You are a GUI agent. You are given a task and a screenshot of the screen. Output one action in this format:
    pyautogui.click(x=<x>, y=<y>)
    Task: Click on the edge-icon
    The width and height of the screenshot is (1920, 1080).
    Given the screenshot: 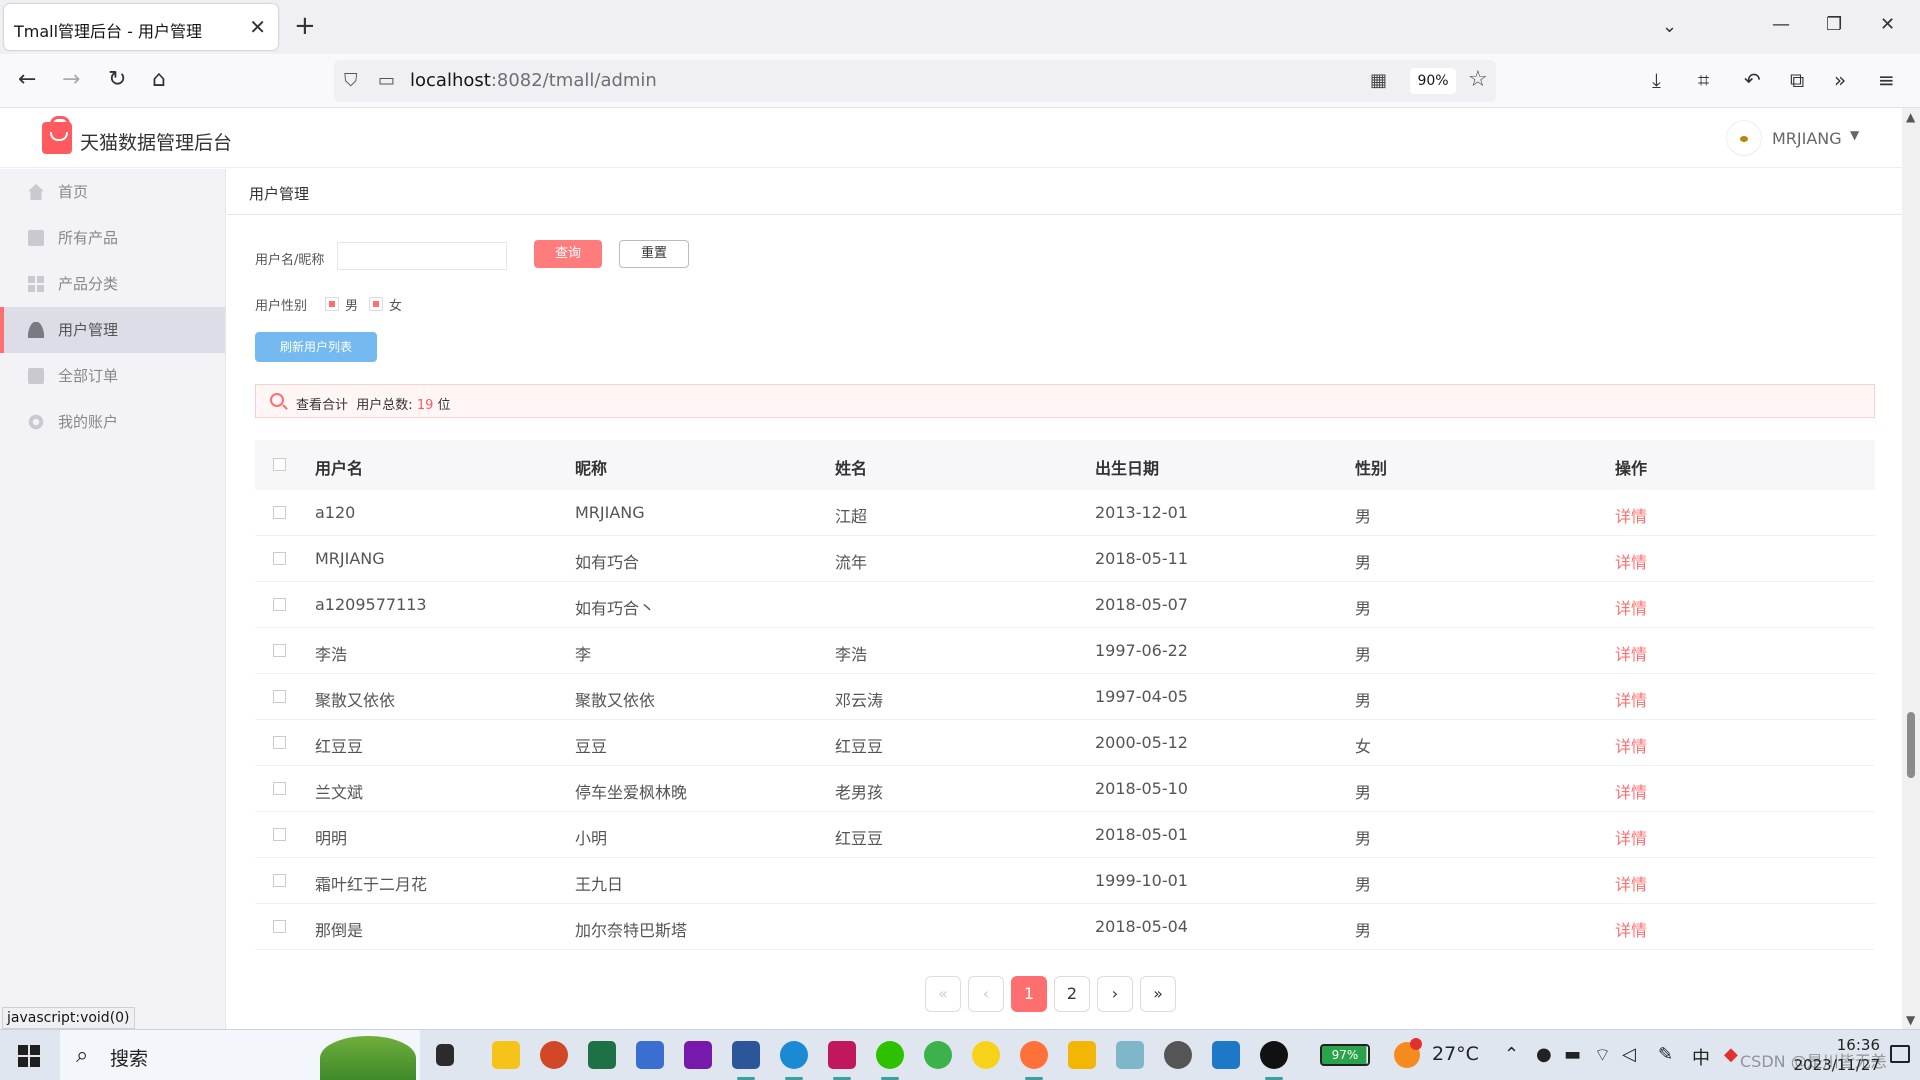 What is the action you would take?
    pyautogui.click(x=794, y=1055)
    